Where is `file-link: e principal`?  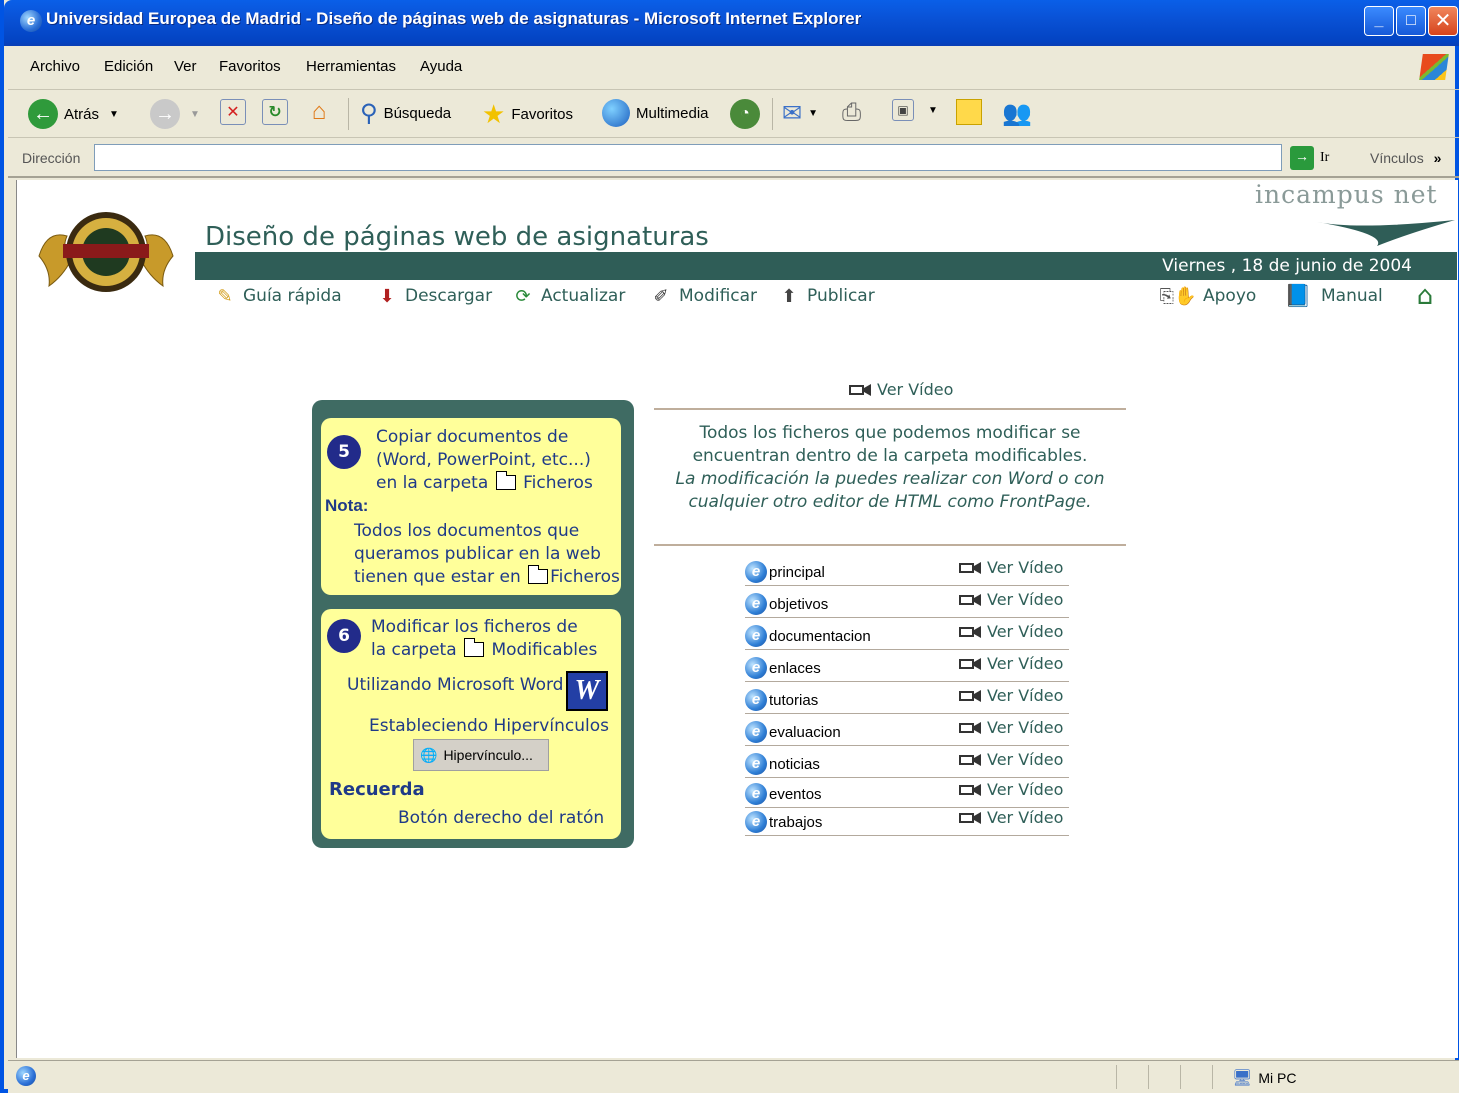
file-link: e principal is located at coordinates (785, 572).